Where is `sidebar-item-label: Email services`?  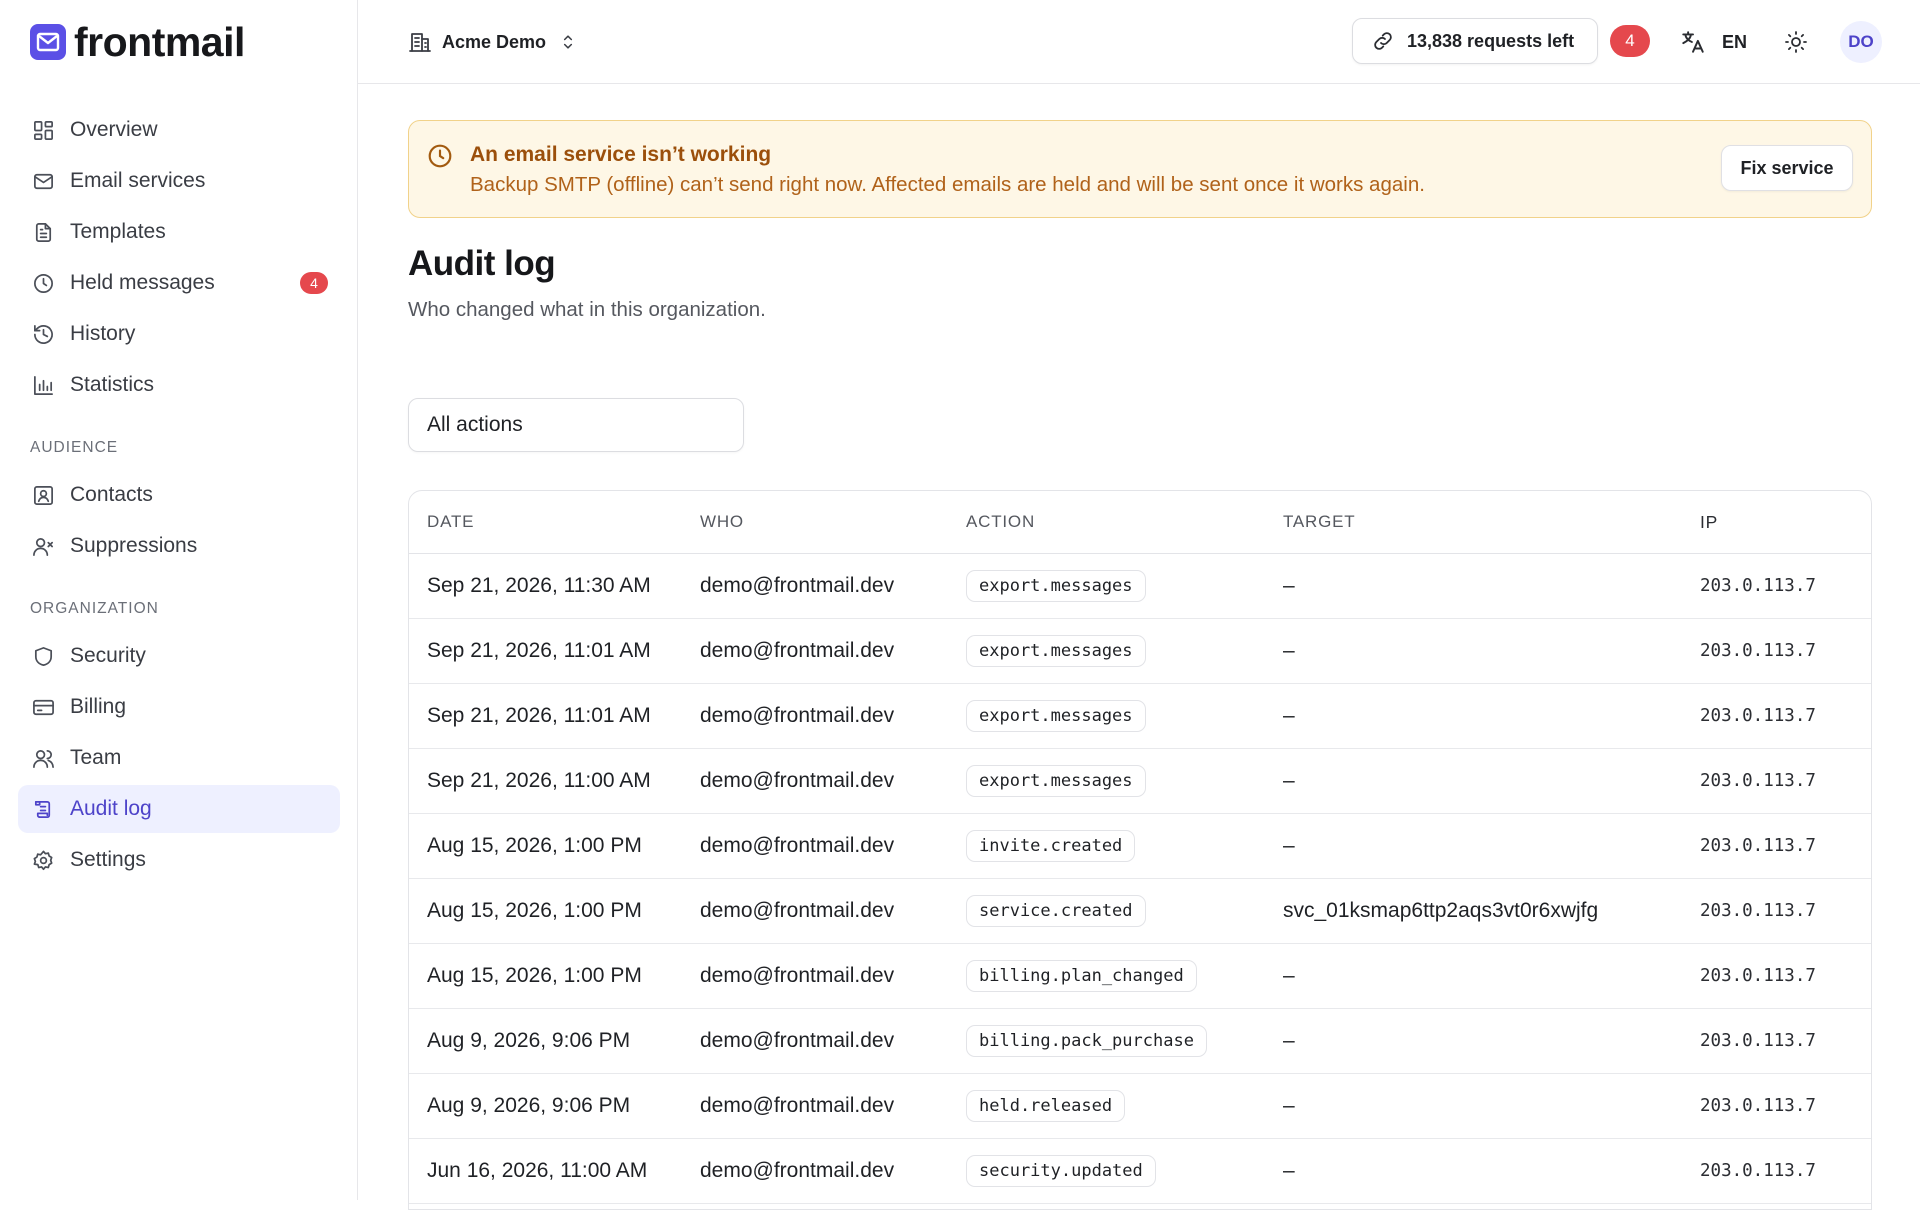
sidebar-item-label: Email services is located at coordinates (138, 180).